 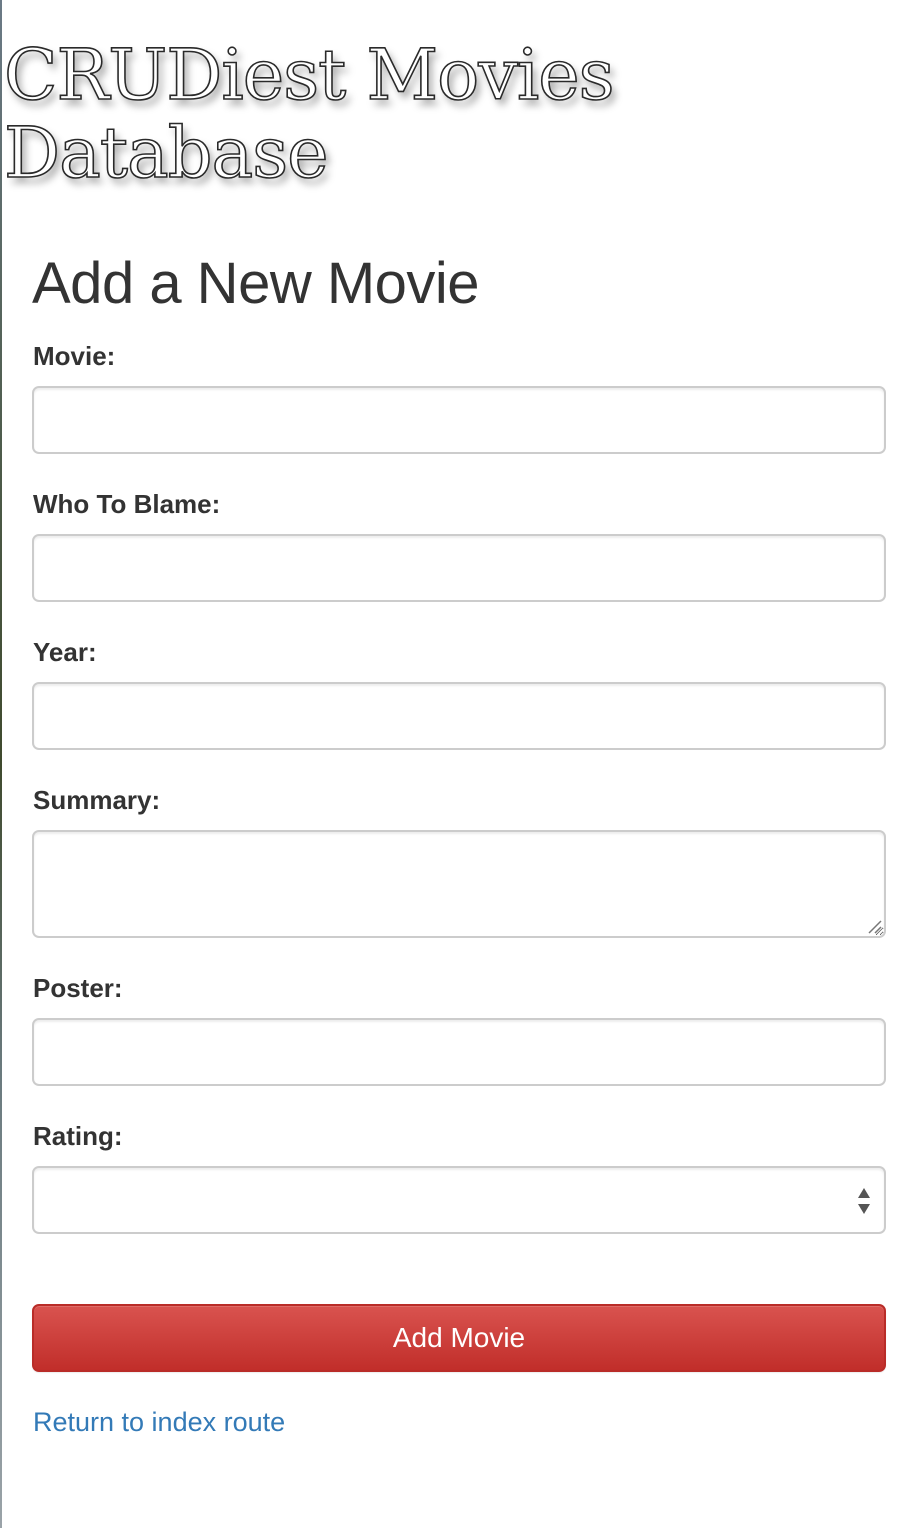 I want to click on select-updown-arrows-icon, so click(x=864, y=1201).